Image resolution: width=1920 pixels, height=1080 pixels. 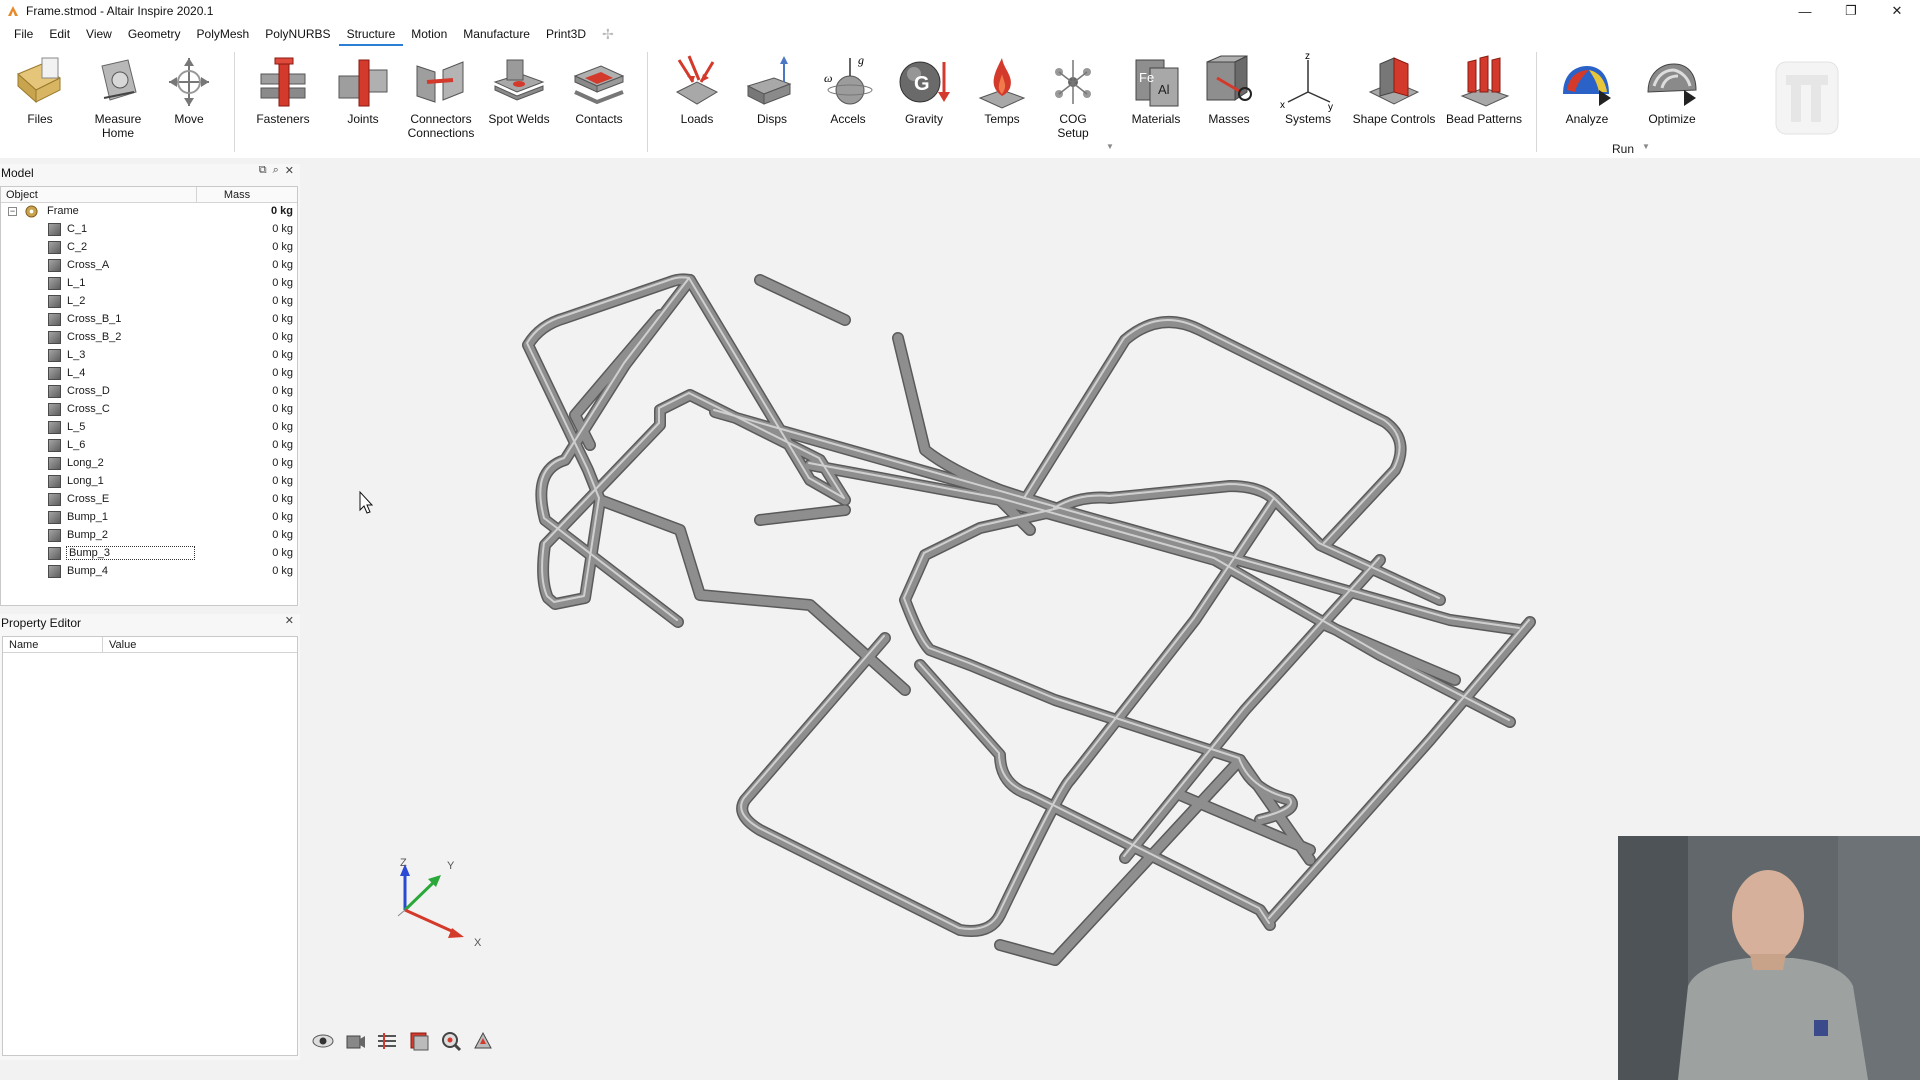 I want to click on masses-tool: Masses, so click(x=1229, y=89).